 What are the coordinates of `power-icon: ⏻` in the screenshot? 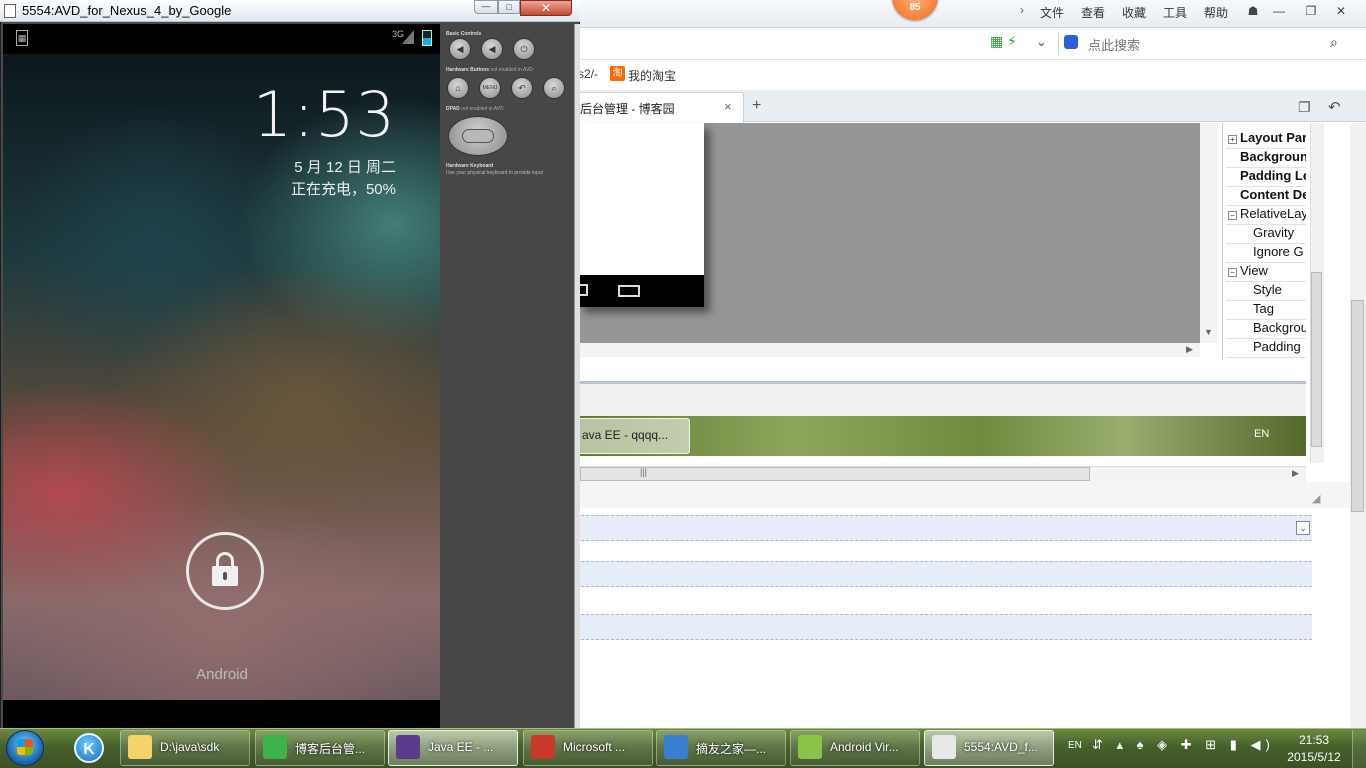 It's located at (524, 49).